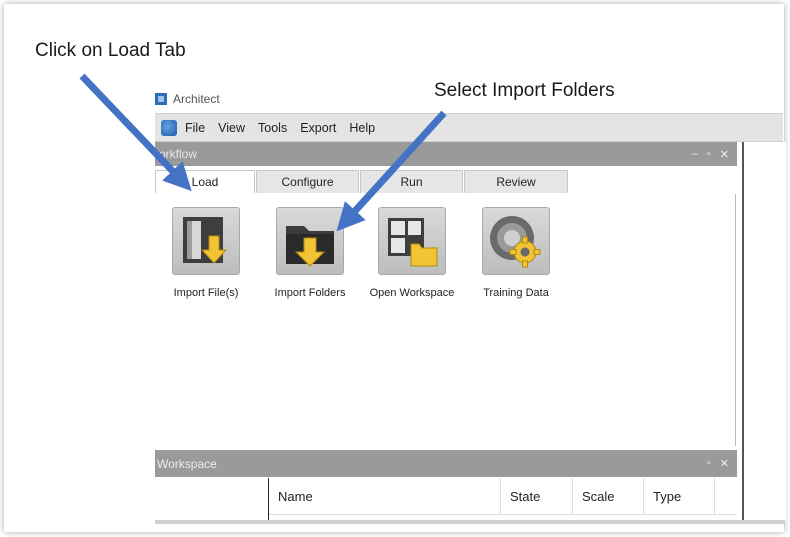  What do you see at coordinates (391, 171) in the screenshot?
I see `arrow-to-import-folders` at bounding box center [391, 171].